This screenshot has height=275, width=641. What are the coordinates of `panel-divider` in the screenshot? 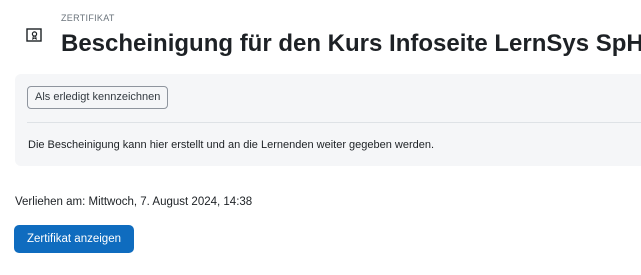 It's located at (334, 122).